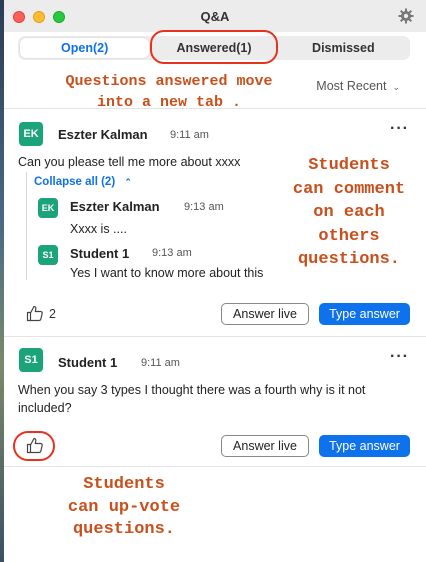 The height and width of the screenshot is (562, 426). I want to click on annotation-line: into a new tab ., so click(169, 102).